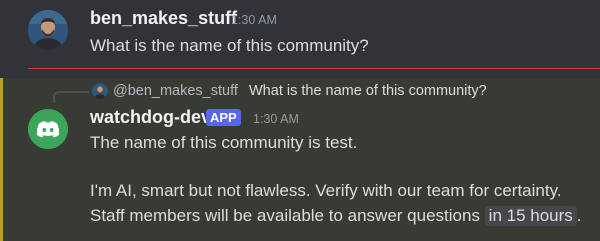  Describe the element at coordinates (314, 68) in the screenshot. I see `new-messages-divider` at that location.